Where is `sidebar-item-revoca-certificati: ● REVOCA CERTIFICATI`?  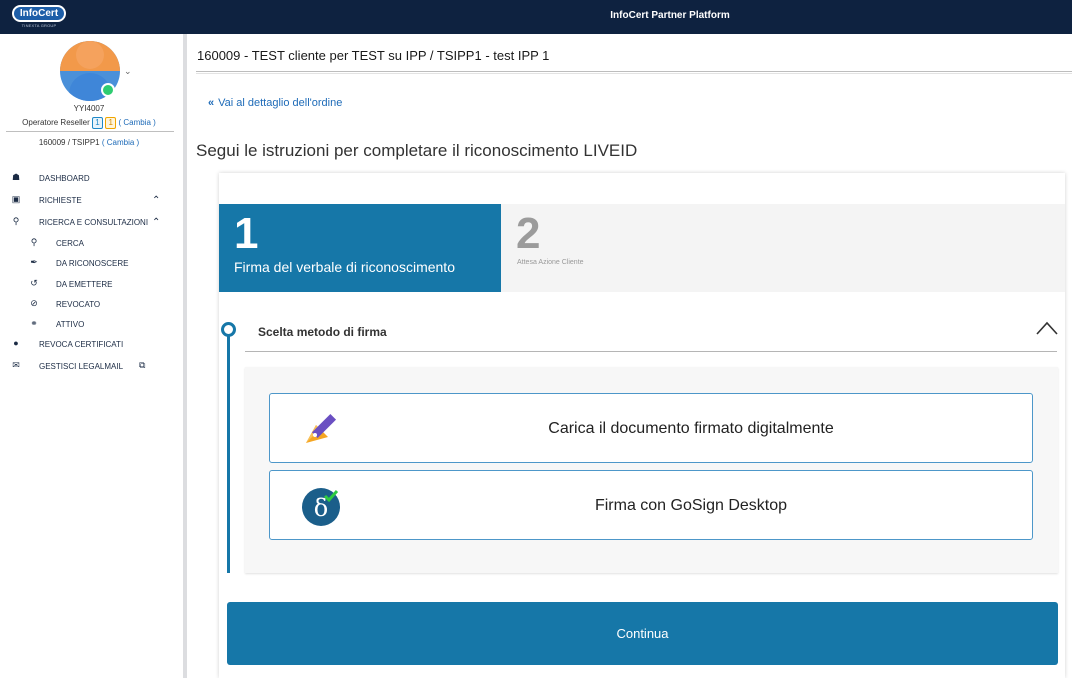 sidebar-item-revoca-certificati: ● REVOCA CERTIFICATI is located at coordinates (89, 345).